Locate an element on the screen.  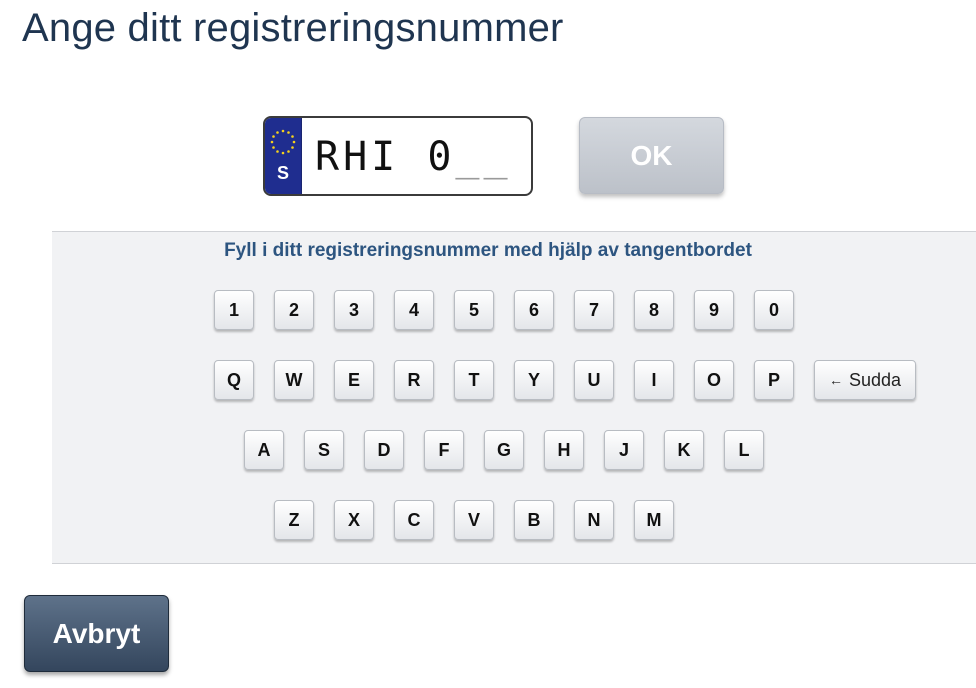
cancel-button: Avbryt is located at coordinates (96, 633).